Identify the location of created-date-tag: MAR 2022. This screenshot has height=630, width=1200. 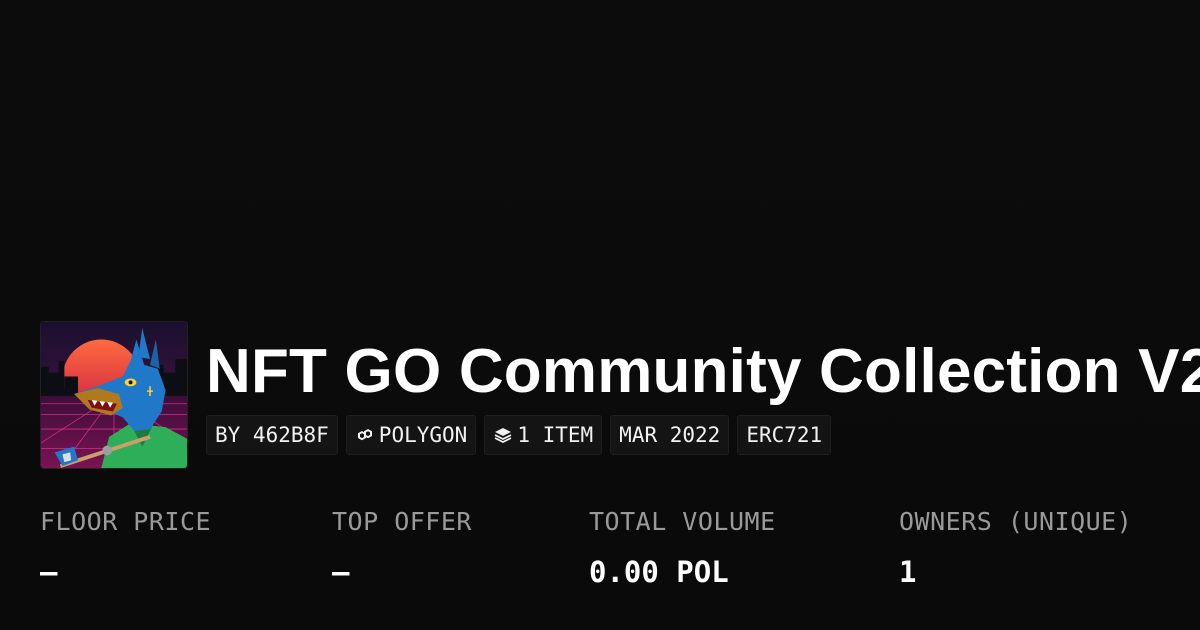
(670, 435).